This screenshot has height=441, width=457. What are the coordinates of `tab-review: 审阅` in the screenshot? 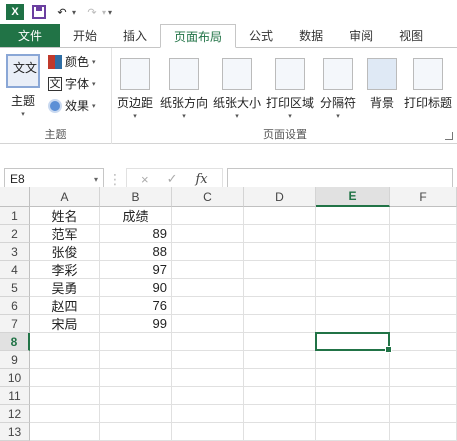 It's located at (361, 35).